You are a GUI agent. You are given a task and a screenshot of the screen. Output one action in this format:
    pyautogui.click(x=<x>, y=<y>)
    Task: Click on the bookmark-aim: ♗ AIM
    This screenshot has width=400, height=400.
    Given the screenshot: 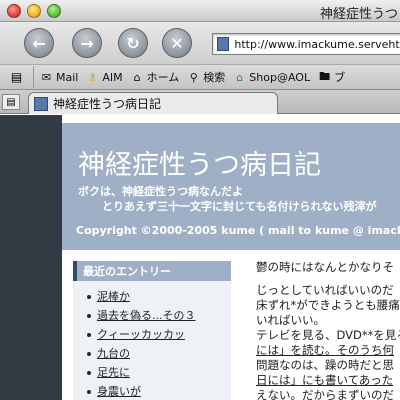 What is the action you would take?
    pyautogui.click(x=104, y=77)
    